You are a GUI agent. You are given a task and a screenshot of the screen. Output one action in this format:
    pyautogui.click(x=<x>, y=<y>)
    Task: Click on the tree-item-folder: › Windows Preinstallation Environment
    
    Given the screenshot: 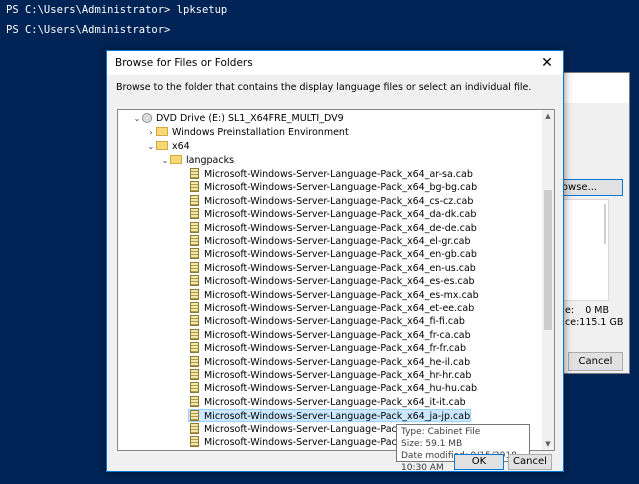 What is the action you would take?
    pyautogui.click(x=247, y=132)
    